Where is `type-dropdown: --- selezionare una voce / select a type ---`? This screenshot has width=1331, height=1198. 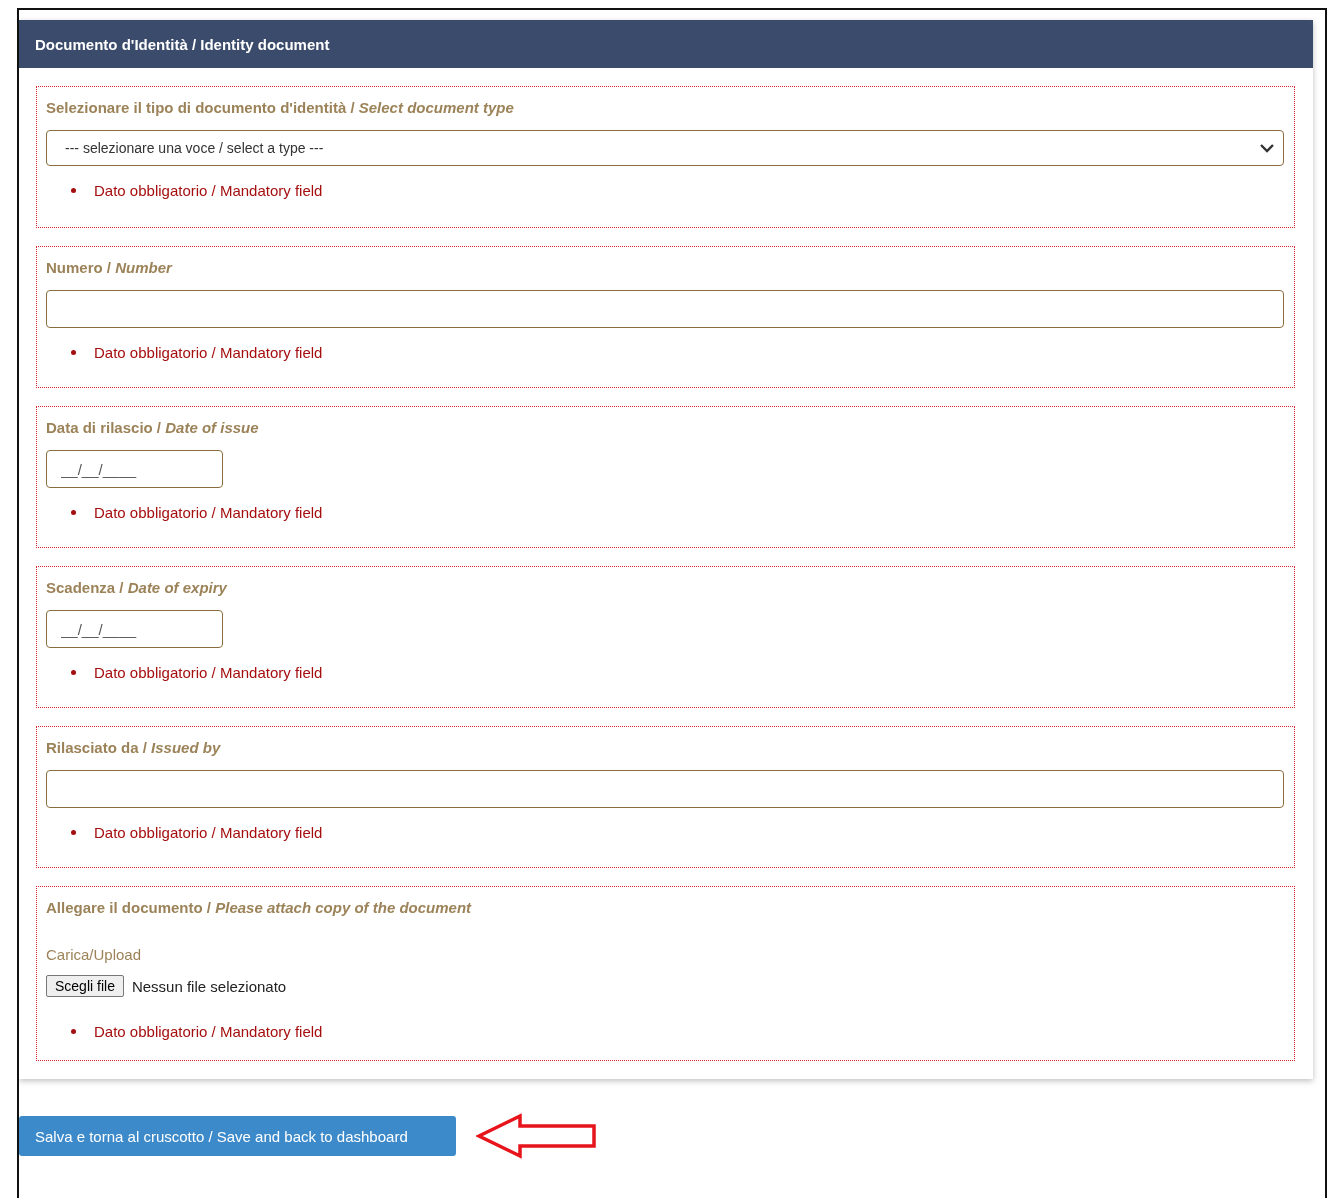 type-dropdown: --- selezionare una voce / select a type --- is located at coordinates (665, 148).